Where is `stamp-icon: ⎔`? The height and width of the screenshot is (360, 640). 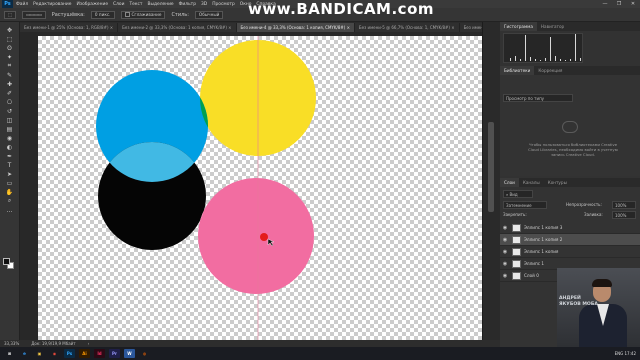
stamp-icon: ⎔ is located at coordinates (10, 102).